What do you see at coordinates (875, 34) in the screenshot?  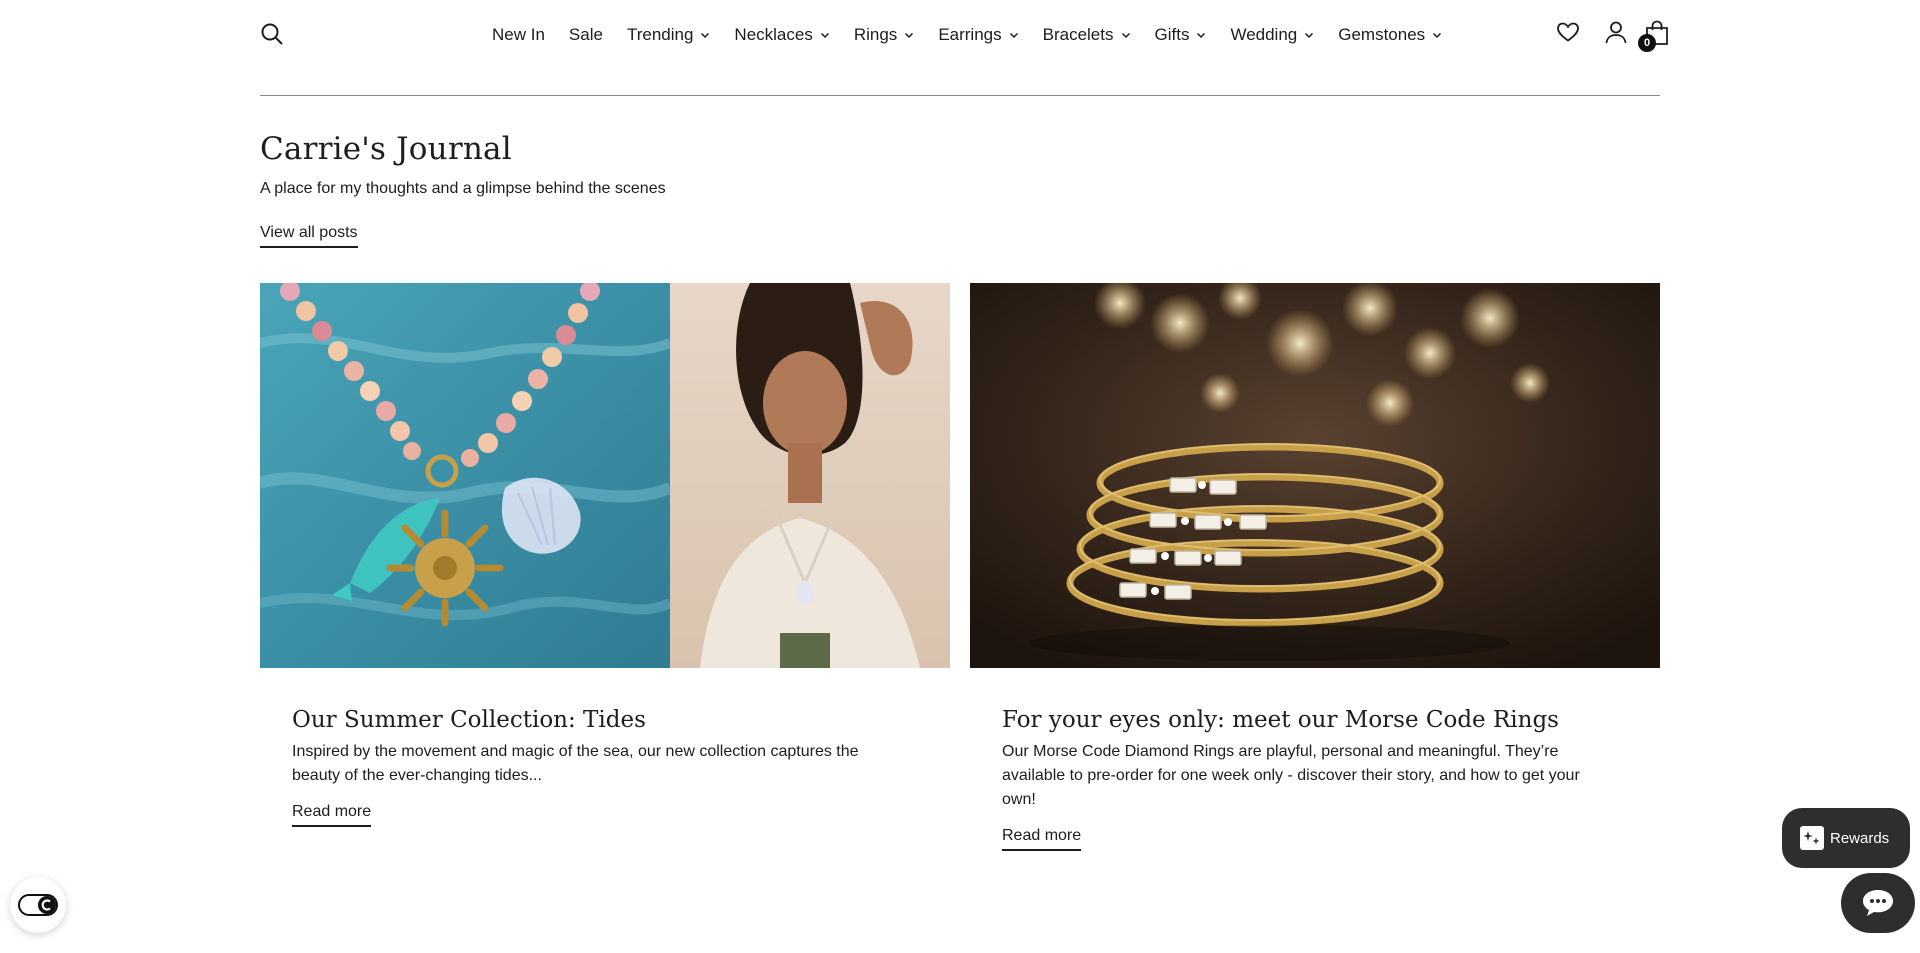 I see `nav-item-label: Rings` at bounding box center [875, 34].